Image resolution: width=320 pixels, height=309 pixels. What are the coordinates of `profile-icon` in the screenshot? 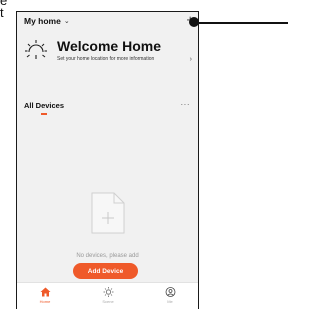 It's located at (170, 292).